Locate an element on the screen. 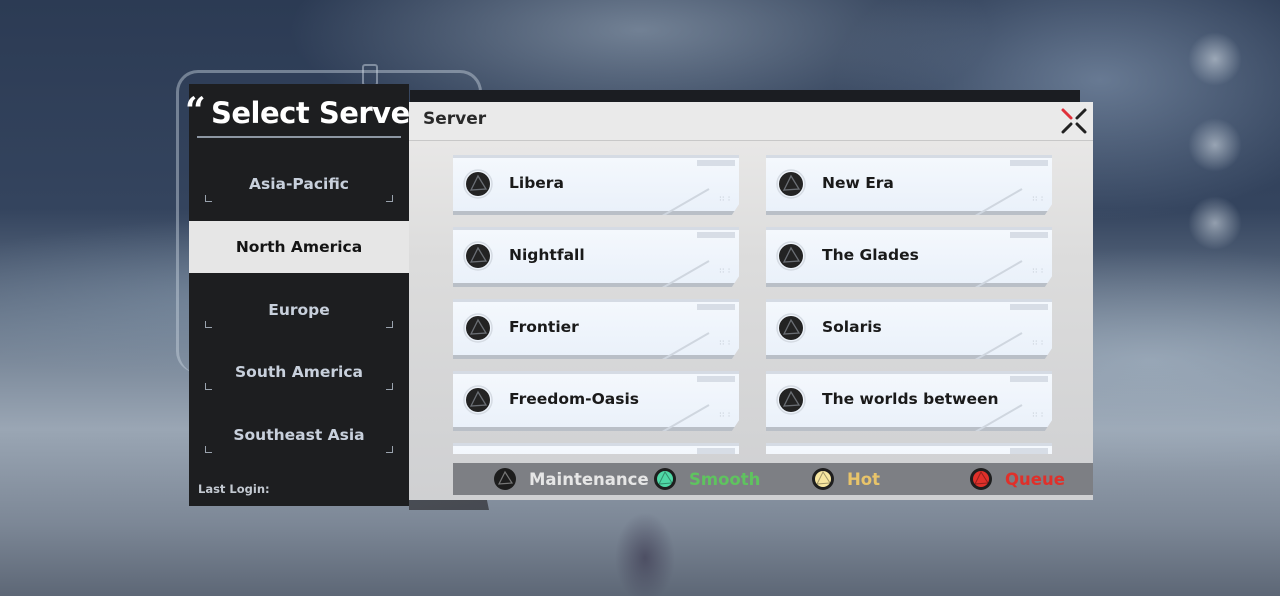  server-card: ∷ ∶ Freedom-Oasis is located at coordinates (596, 401).